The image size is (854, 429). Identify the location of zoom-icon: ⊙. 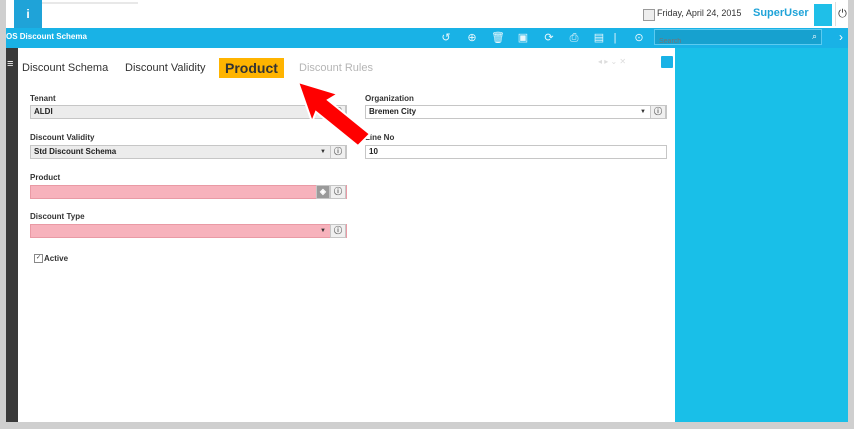
(639, 38).